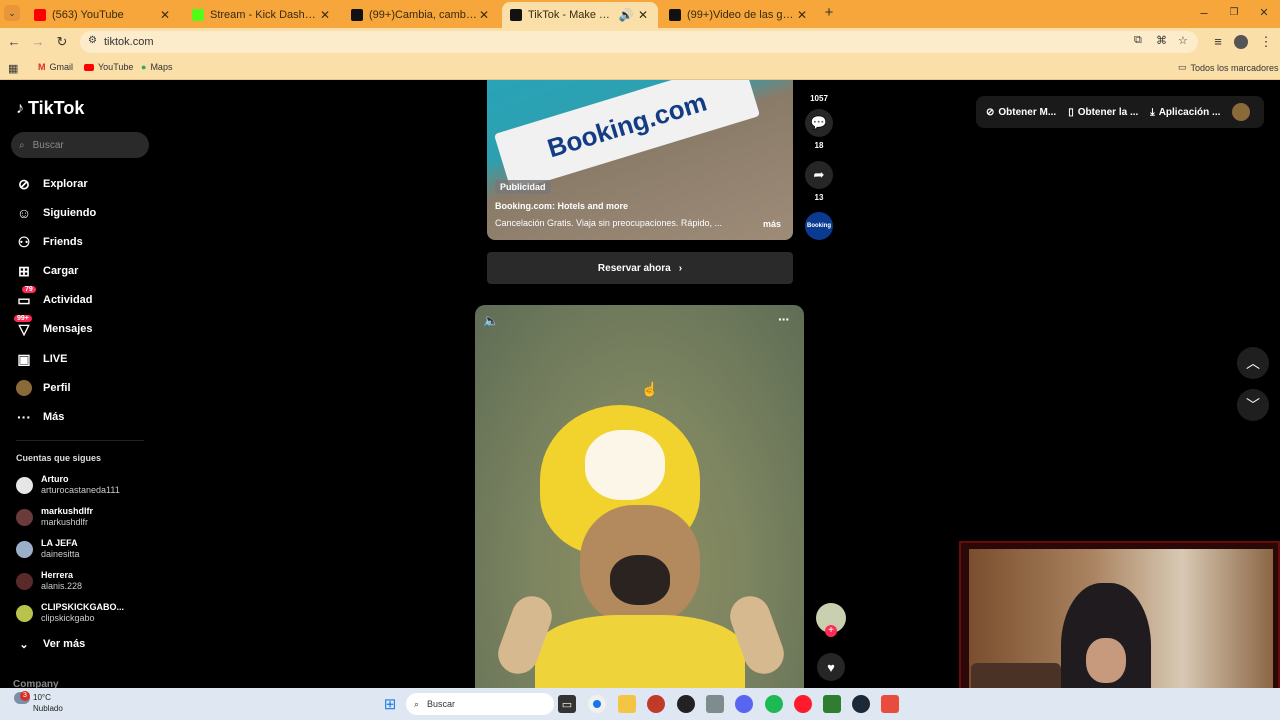  What do you see at coordinates (1264, 13) in the screenshot?
I see `close-window-button: ✕` at bounding box center [1264, 13].